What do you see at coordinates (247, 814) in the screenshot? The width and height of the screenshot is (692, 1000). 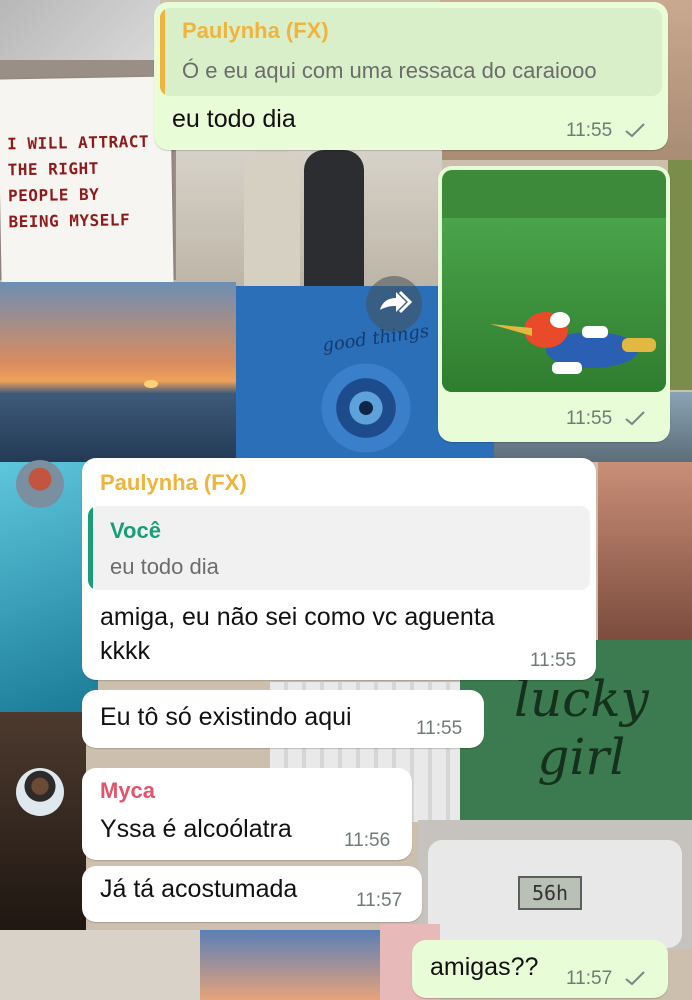 I see `message-bubble-incoming: Myca Yssa é alcoólatra 11:56` at bounding box center [247, 814].